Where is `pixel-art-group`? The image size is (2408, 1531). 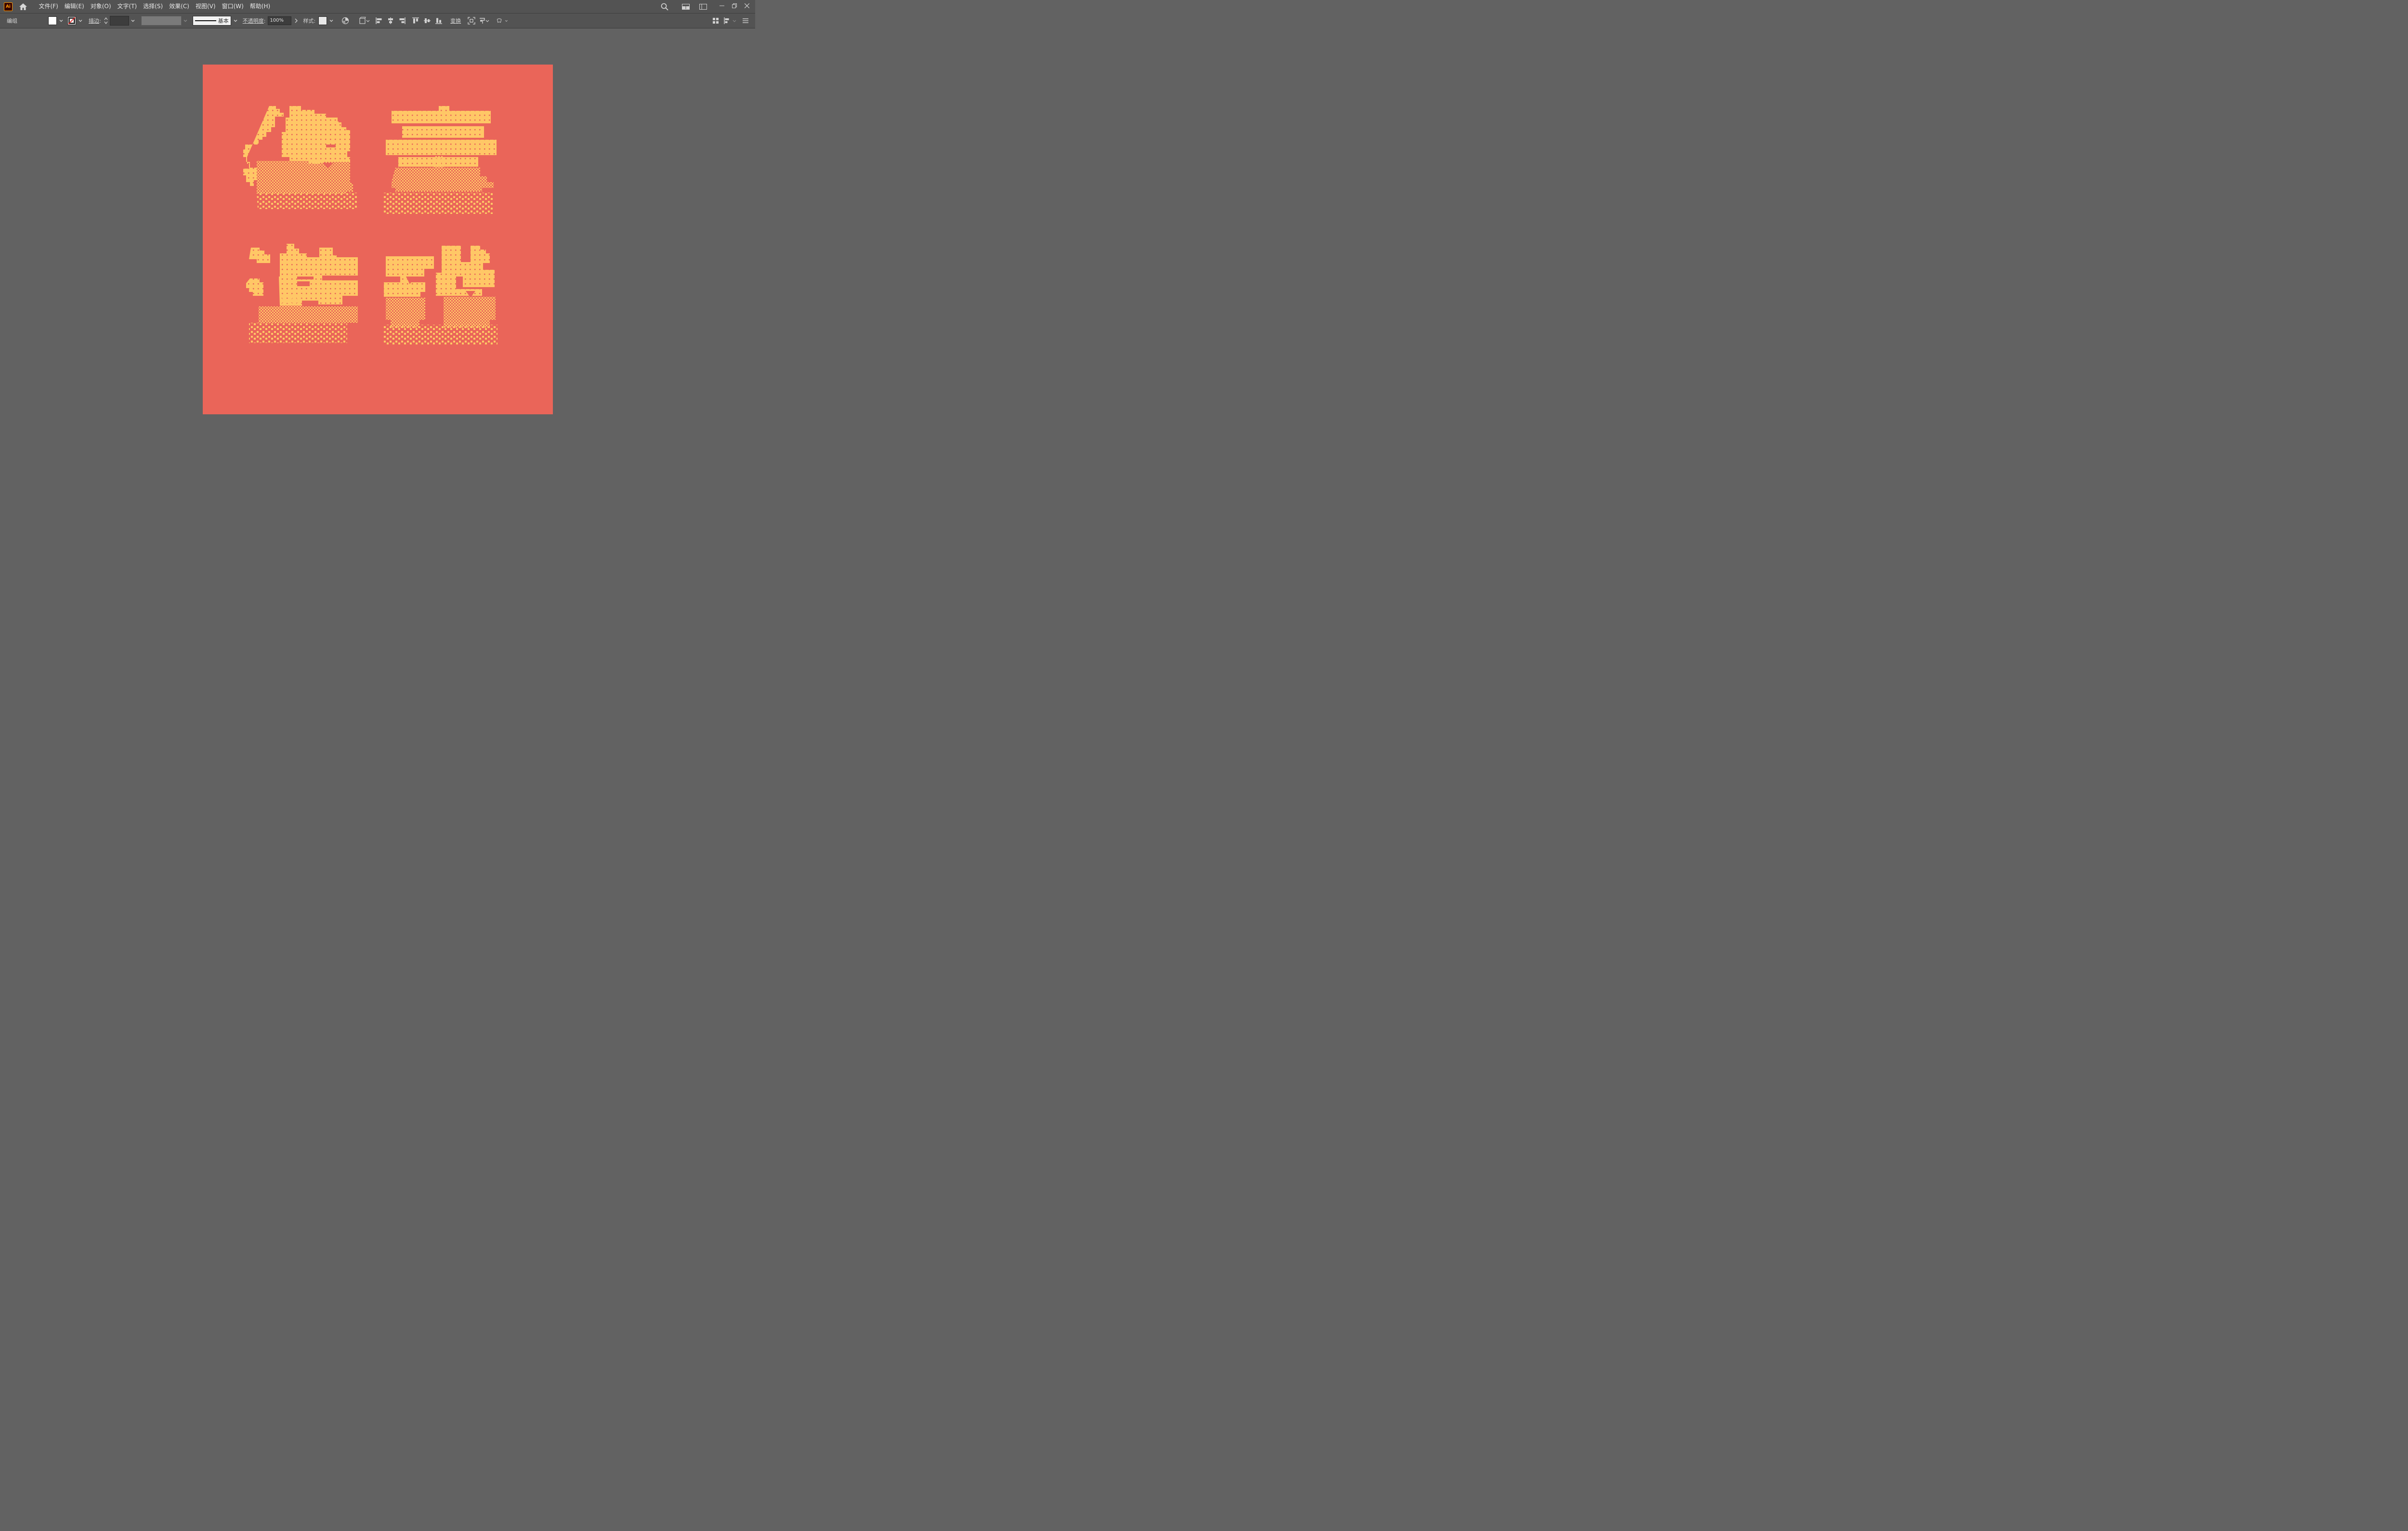 pixel-art-group is located at coordinates (378, 239).